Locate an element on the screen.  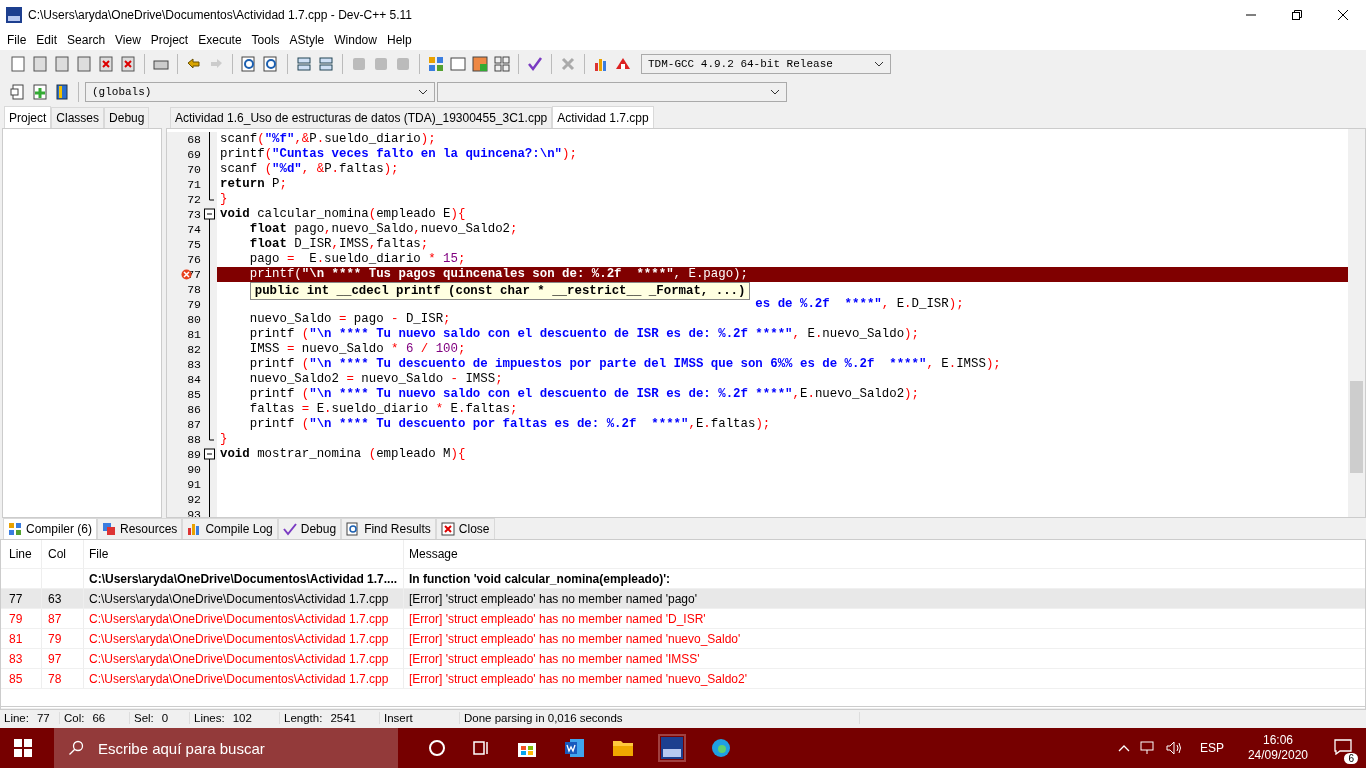
search-box: Escribe aquí para buscar is located at coordinates (226, 748).